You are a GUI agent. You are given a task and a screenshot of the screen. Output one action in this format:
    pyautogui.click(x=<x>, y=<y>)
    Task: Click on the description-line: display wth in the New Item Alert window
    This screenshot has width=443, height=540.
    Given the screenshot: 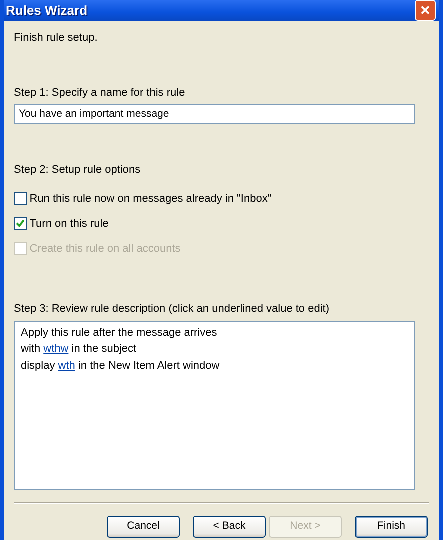 What is the action you would take?
    pyautogui.click(x=121, y=366)
    